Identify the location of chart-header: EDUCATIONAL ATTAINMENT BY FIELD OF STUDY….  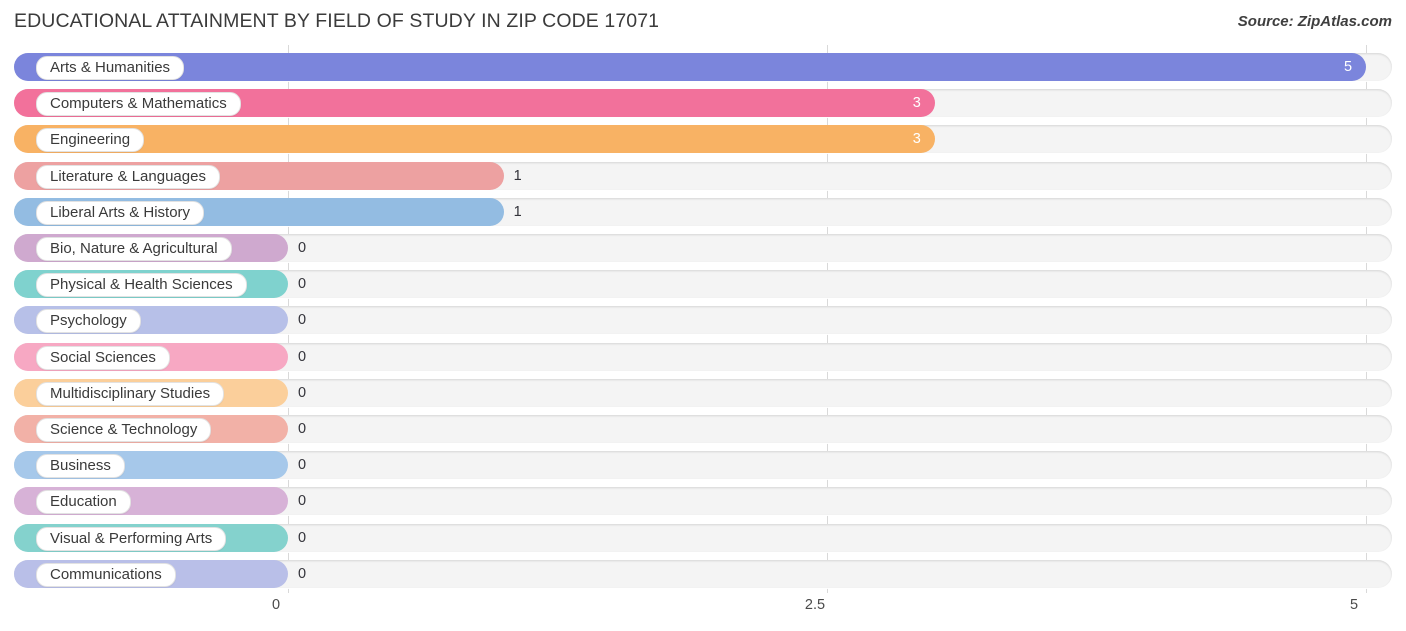
(703, 22).